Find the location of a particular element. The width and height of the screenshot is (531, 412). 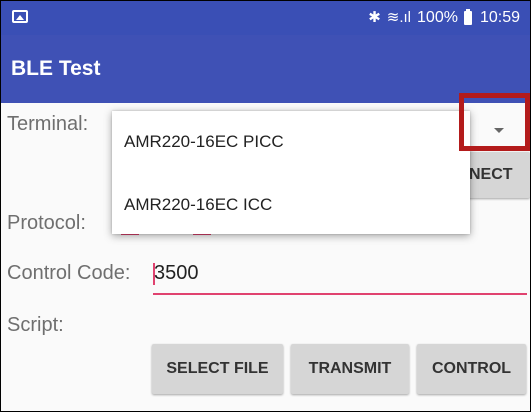

control-button: CONTROL is located at coordinates (471, 369).